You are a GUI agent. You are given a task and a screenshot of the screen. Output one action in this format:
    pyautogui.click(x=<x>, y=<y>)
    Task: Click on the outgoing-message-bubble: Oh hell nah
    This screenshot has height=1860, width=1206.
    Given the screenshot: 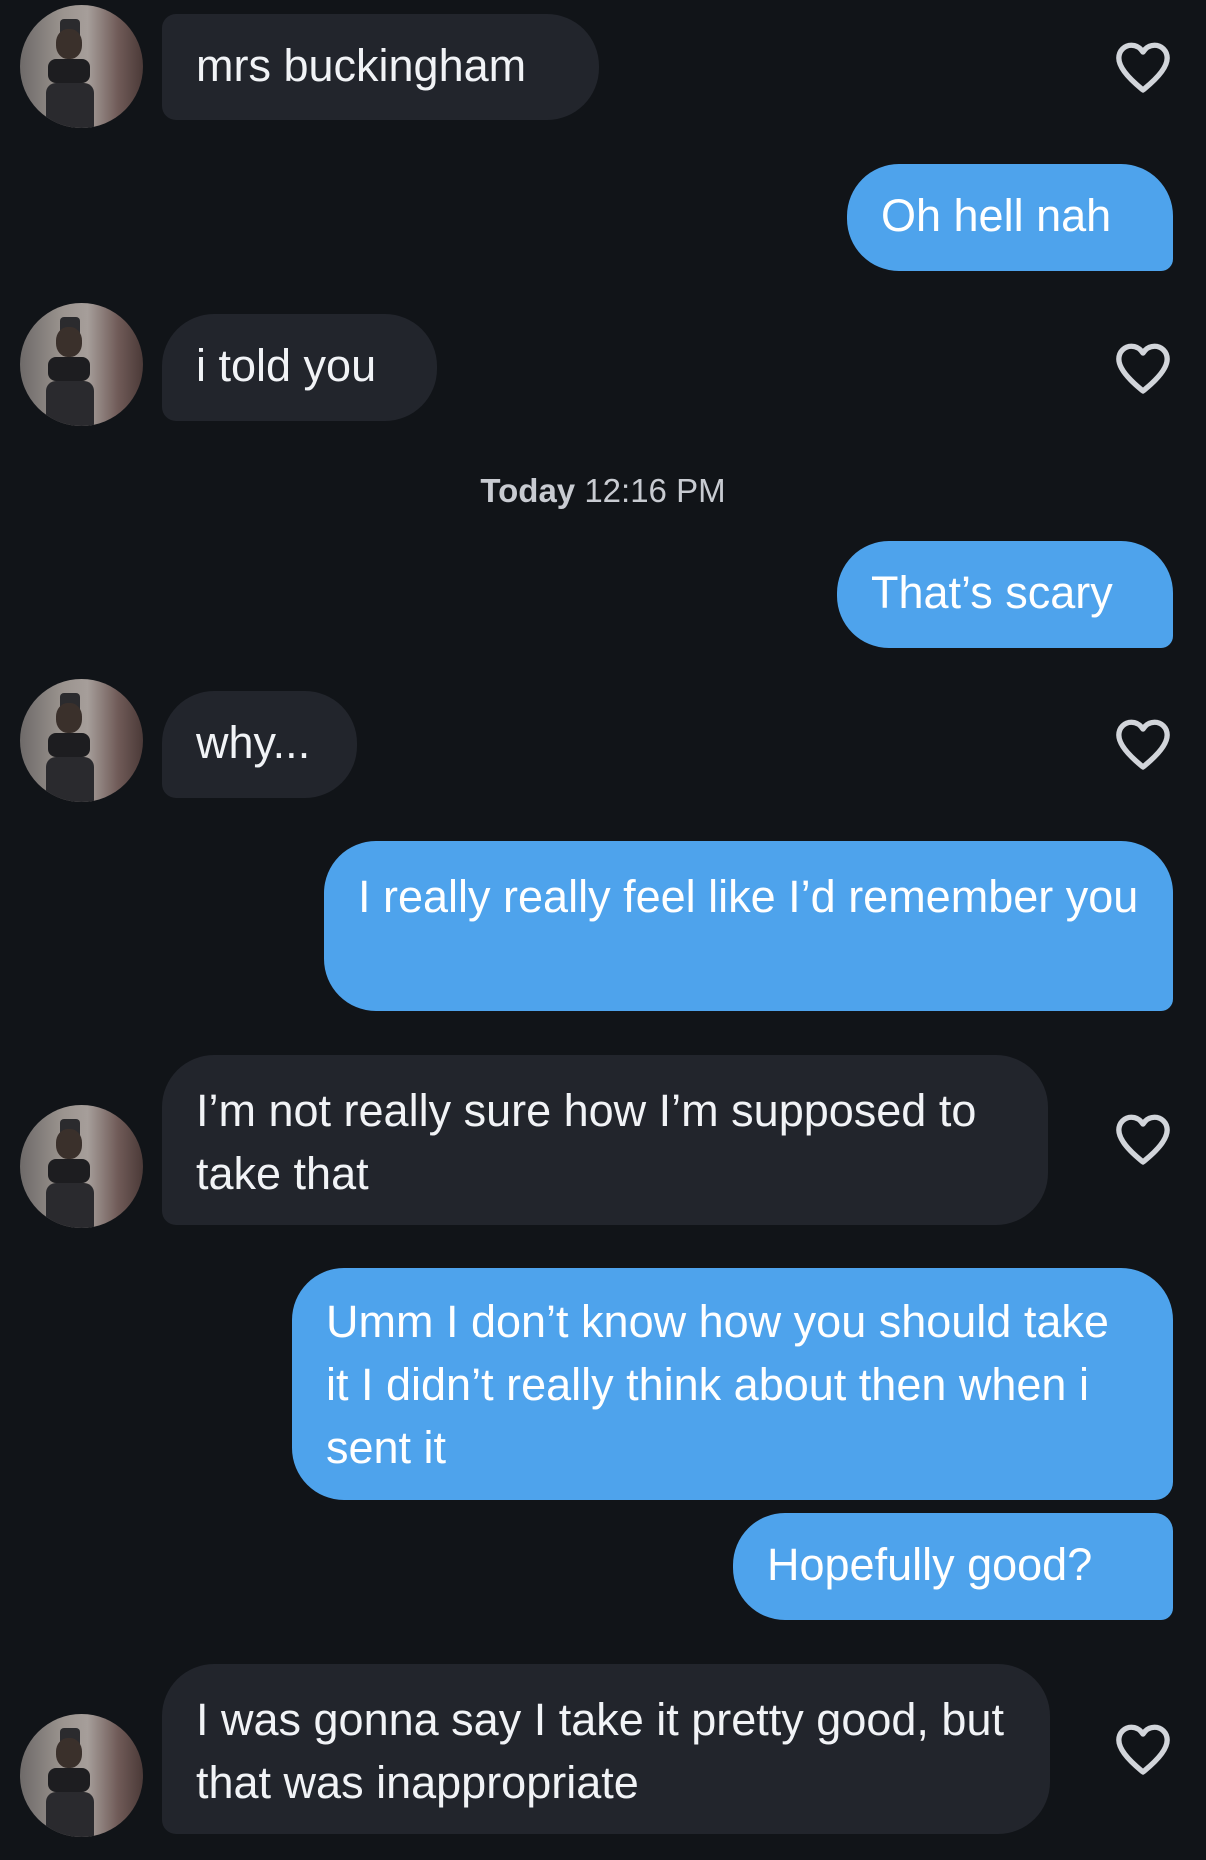 What is the action you would take?
    pyautogui.click(x=1010, y=217)
    